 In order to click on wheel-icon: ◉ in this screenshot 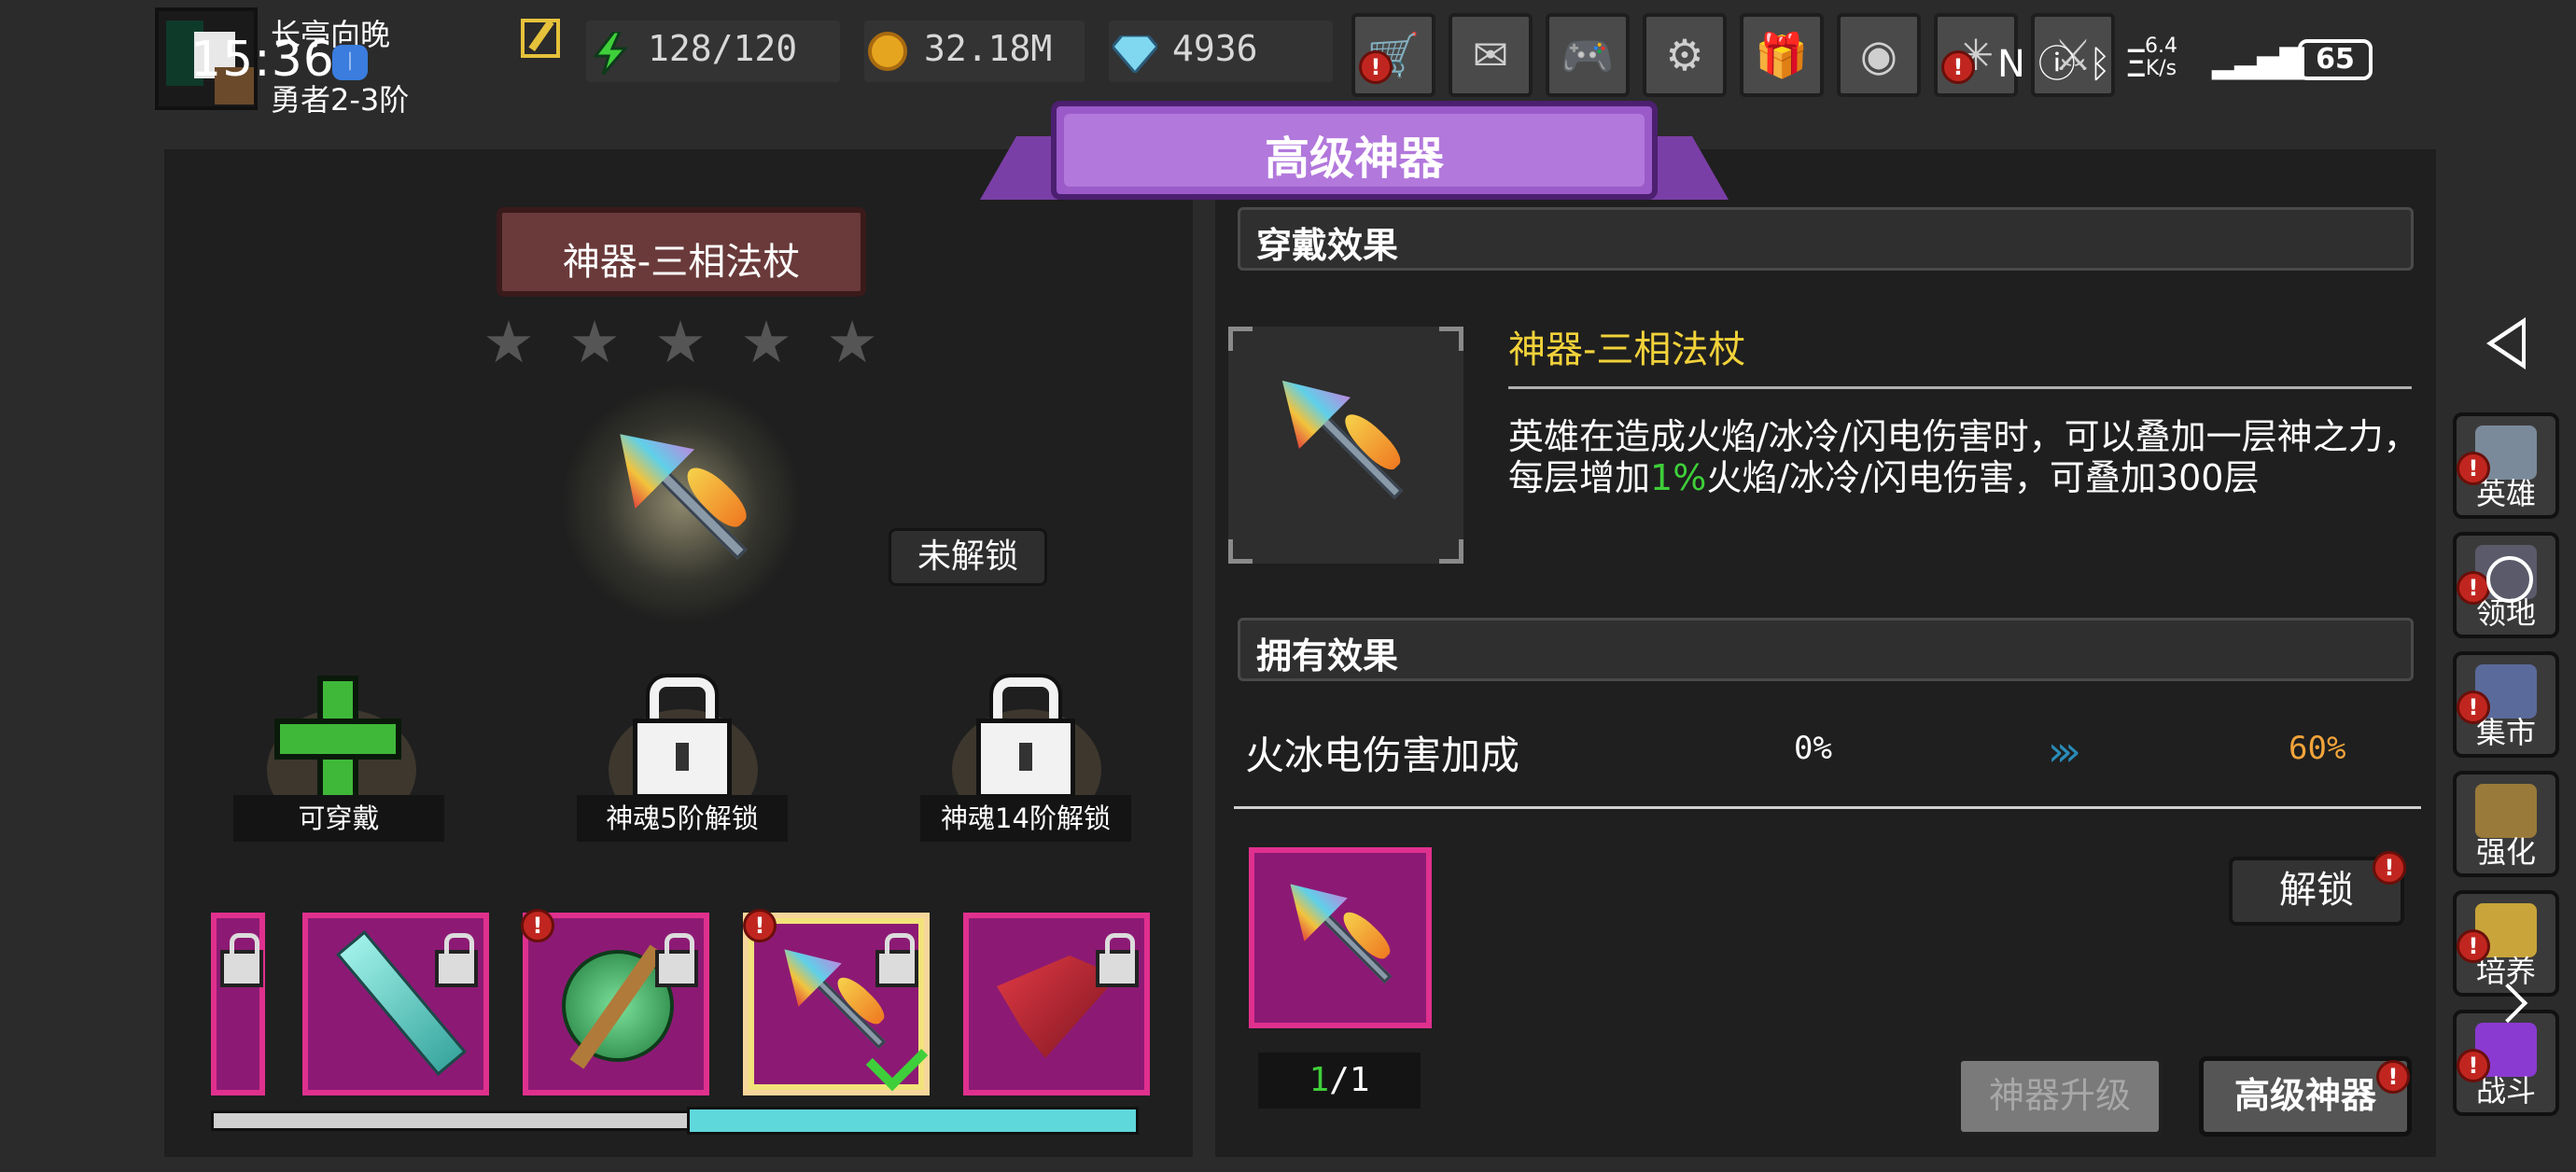, I will do `click(1878, 55)`.